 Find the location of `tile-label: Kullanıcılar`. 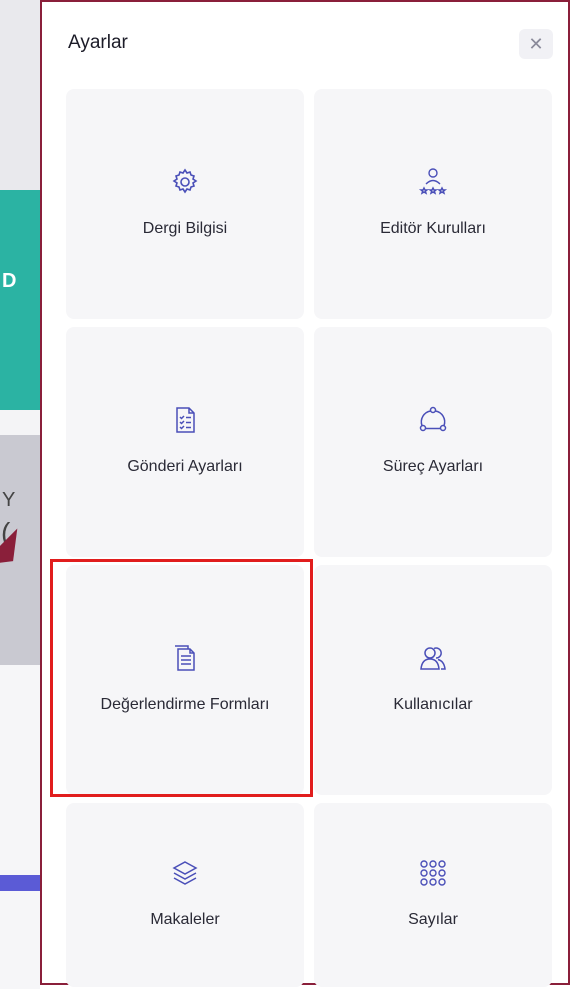

tile-label: Kullanıcılar is located at coordinates (433, 704).